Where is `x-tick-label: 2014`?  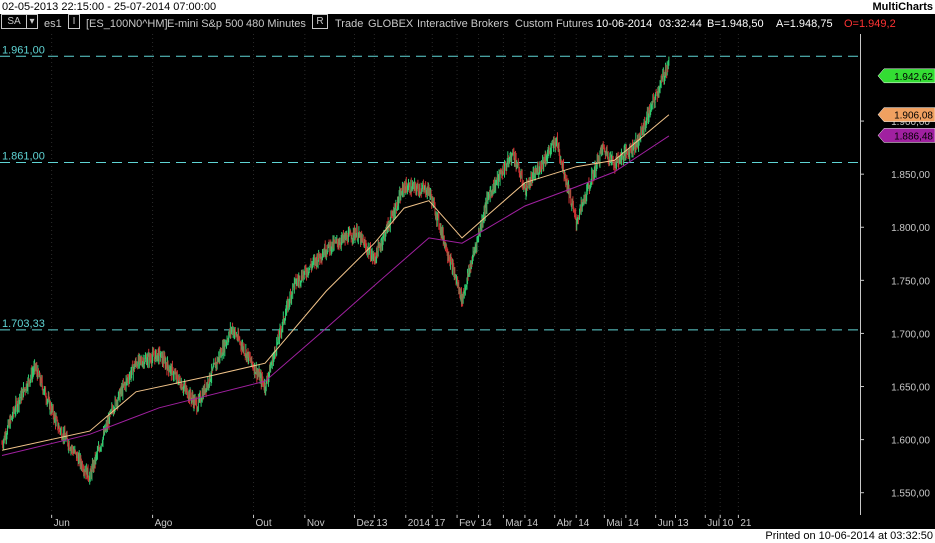
x-tick-label: 2014 is located at coordinates (419, 523).